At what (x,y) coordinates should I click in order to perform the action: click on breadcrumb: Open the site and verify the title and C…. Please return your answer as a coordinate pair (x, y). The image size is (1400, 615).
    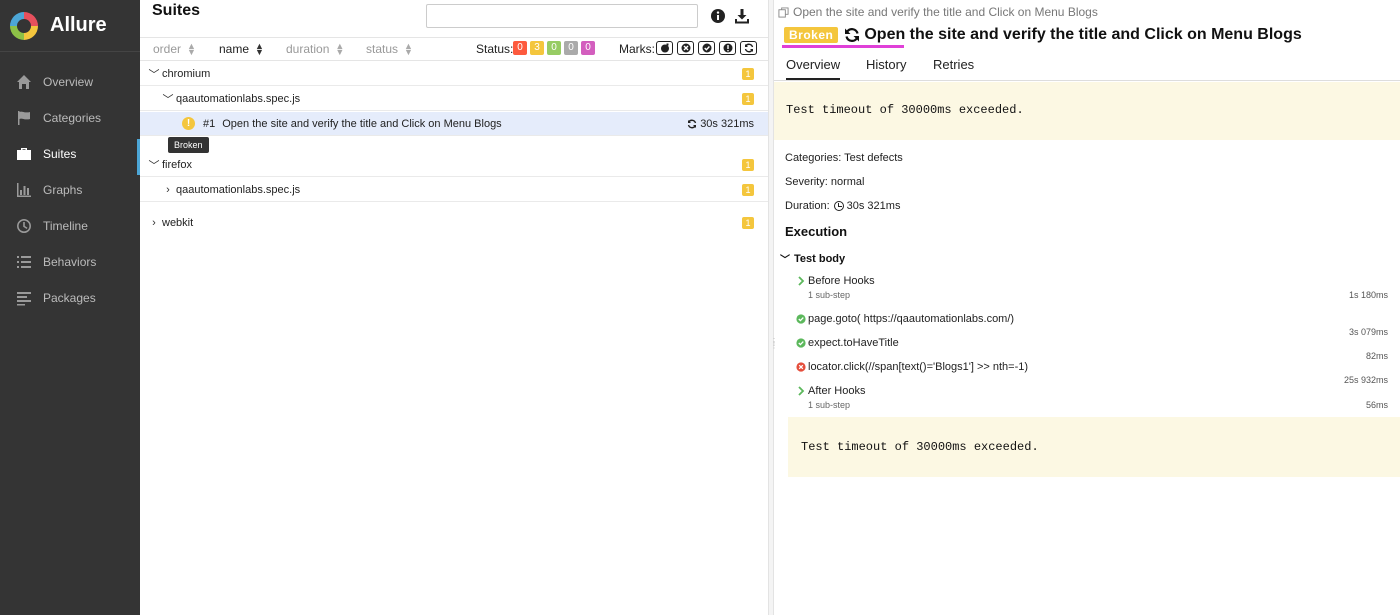
    Looking at the image, I should click on (938, 12).